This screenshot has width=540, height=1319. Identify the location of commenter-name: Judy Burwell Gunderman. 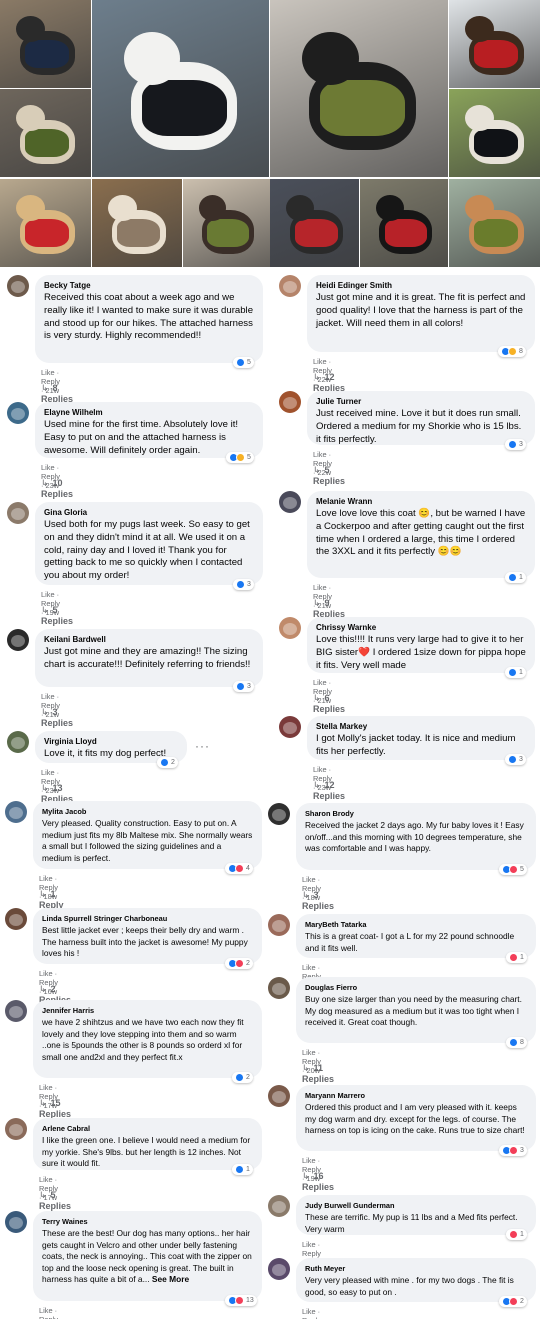
(416, 1205).